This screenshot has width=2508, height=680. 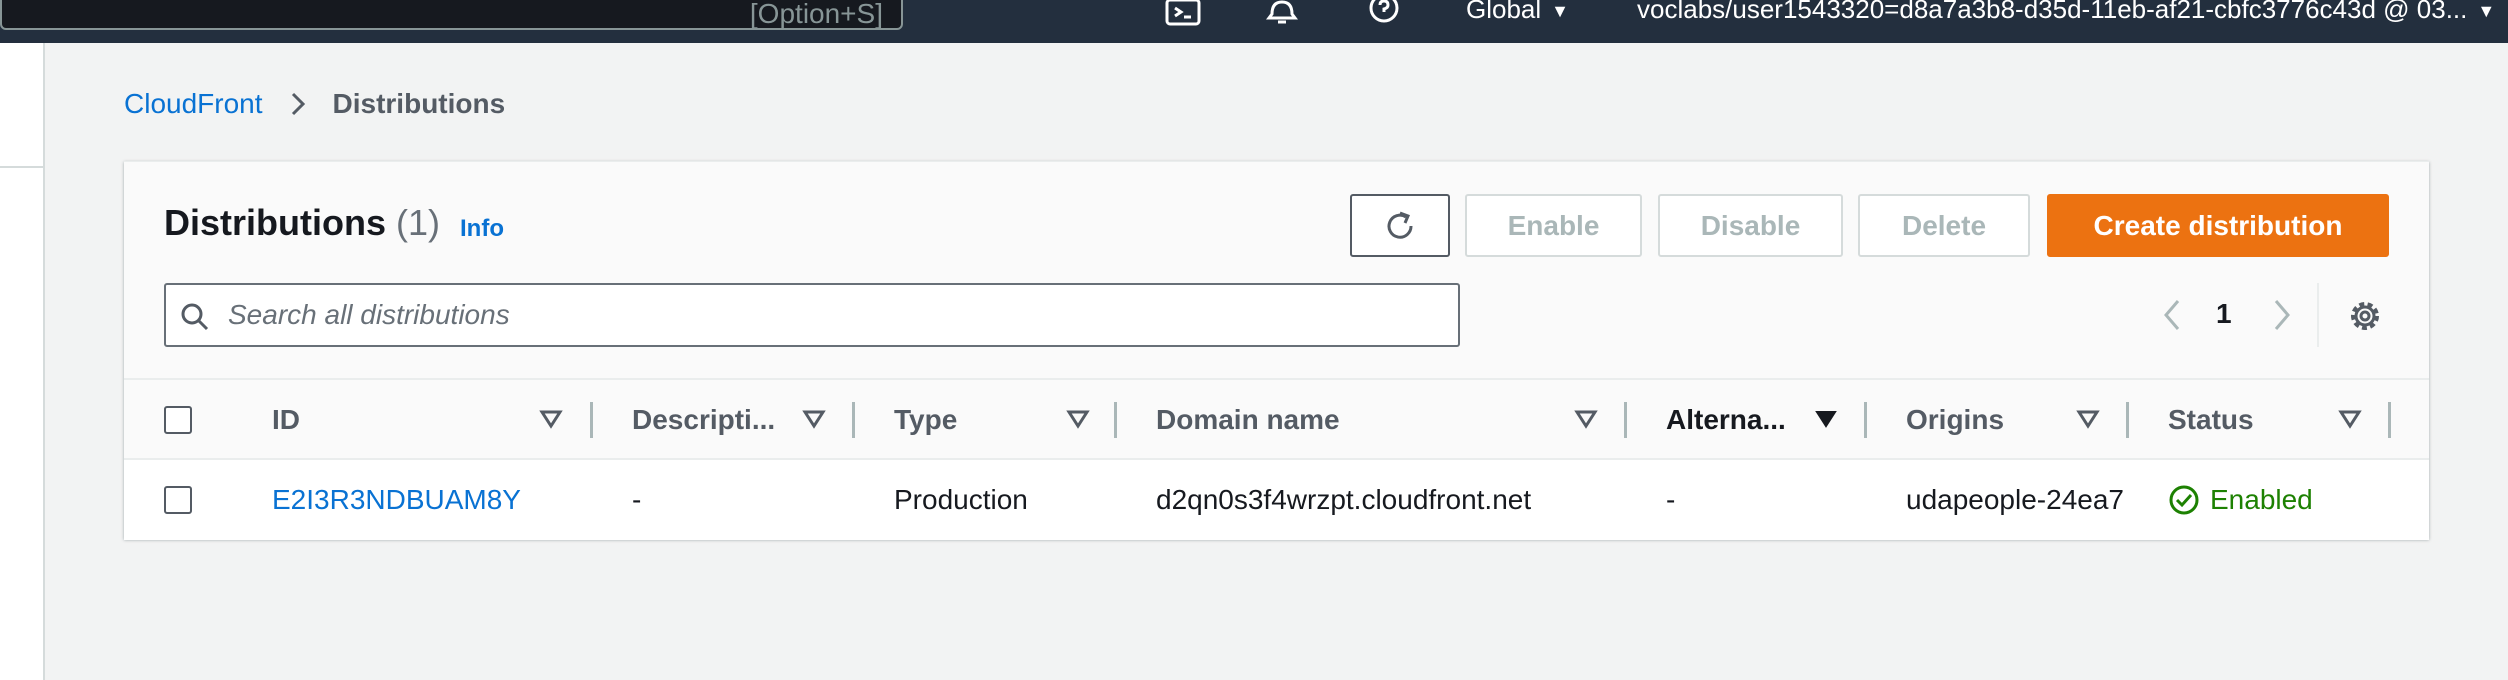 I want to click on column-header-id: ID, so click(x=286, y=420).